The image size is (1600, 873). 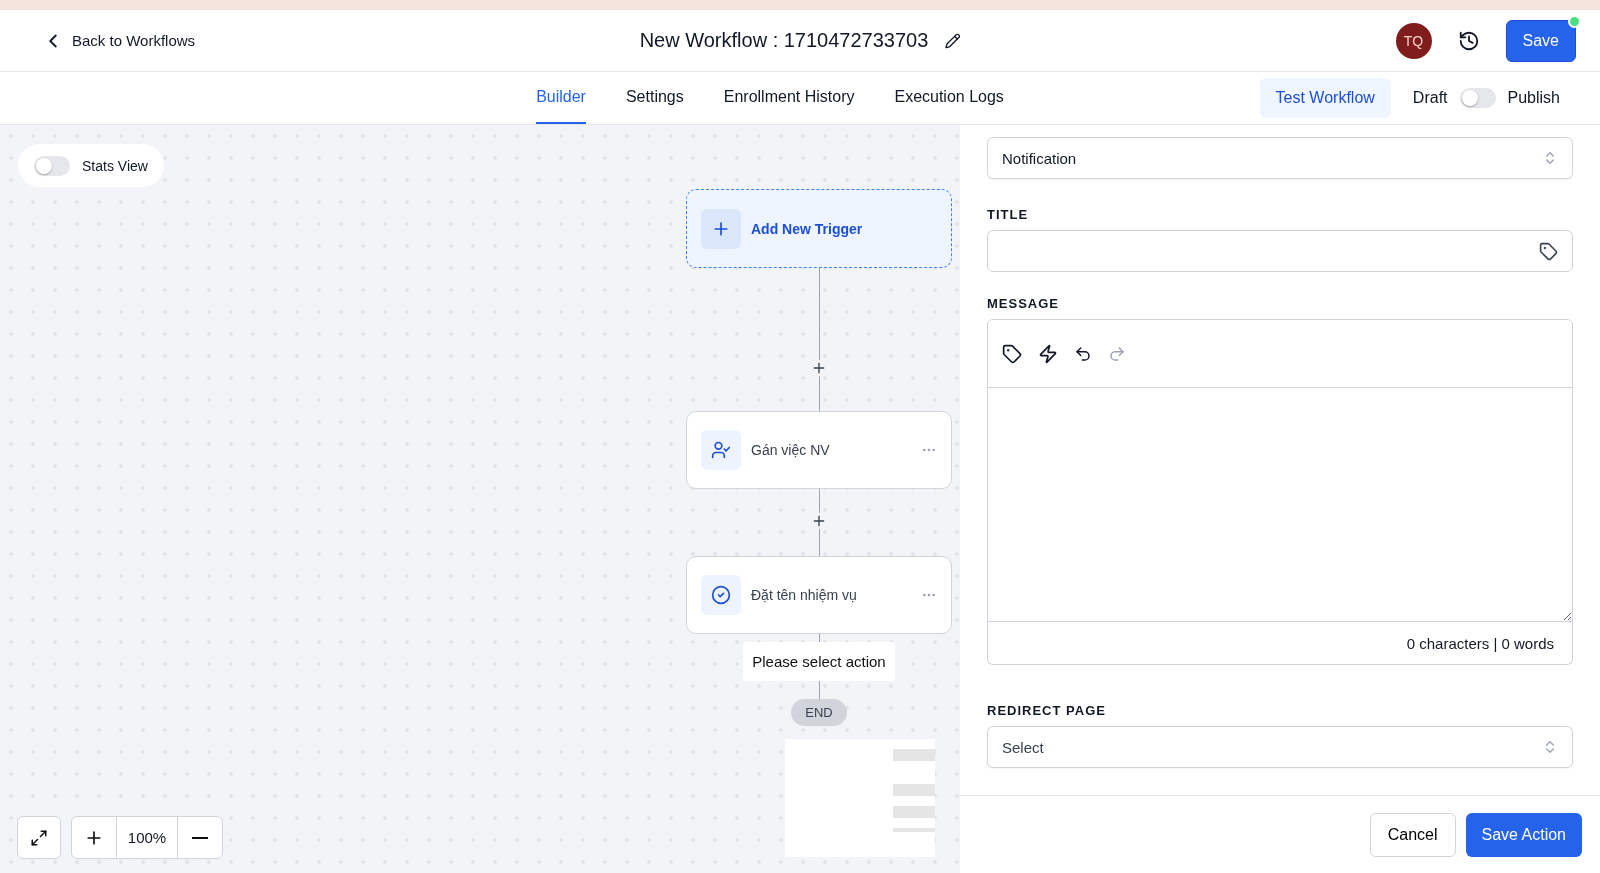 I want to click on tab: Enrollment History, so click(x=789, y=98).